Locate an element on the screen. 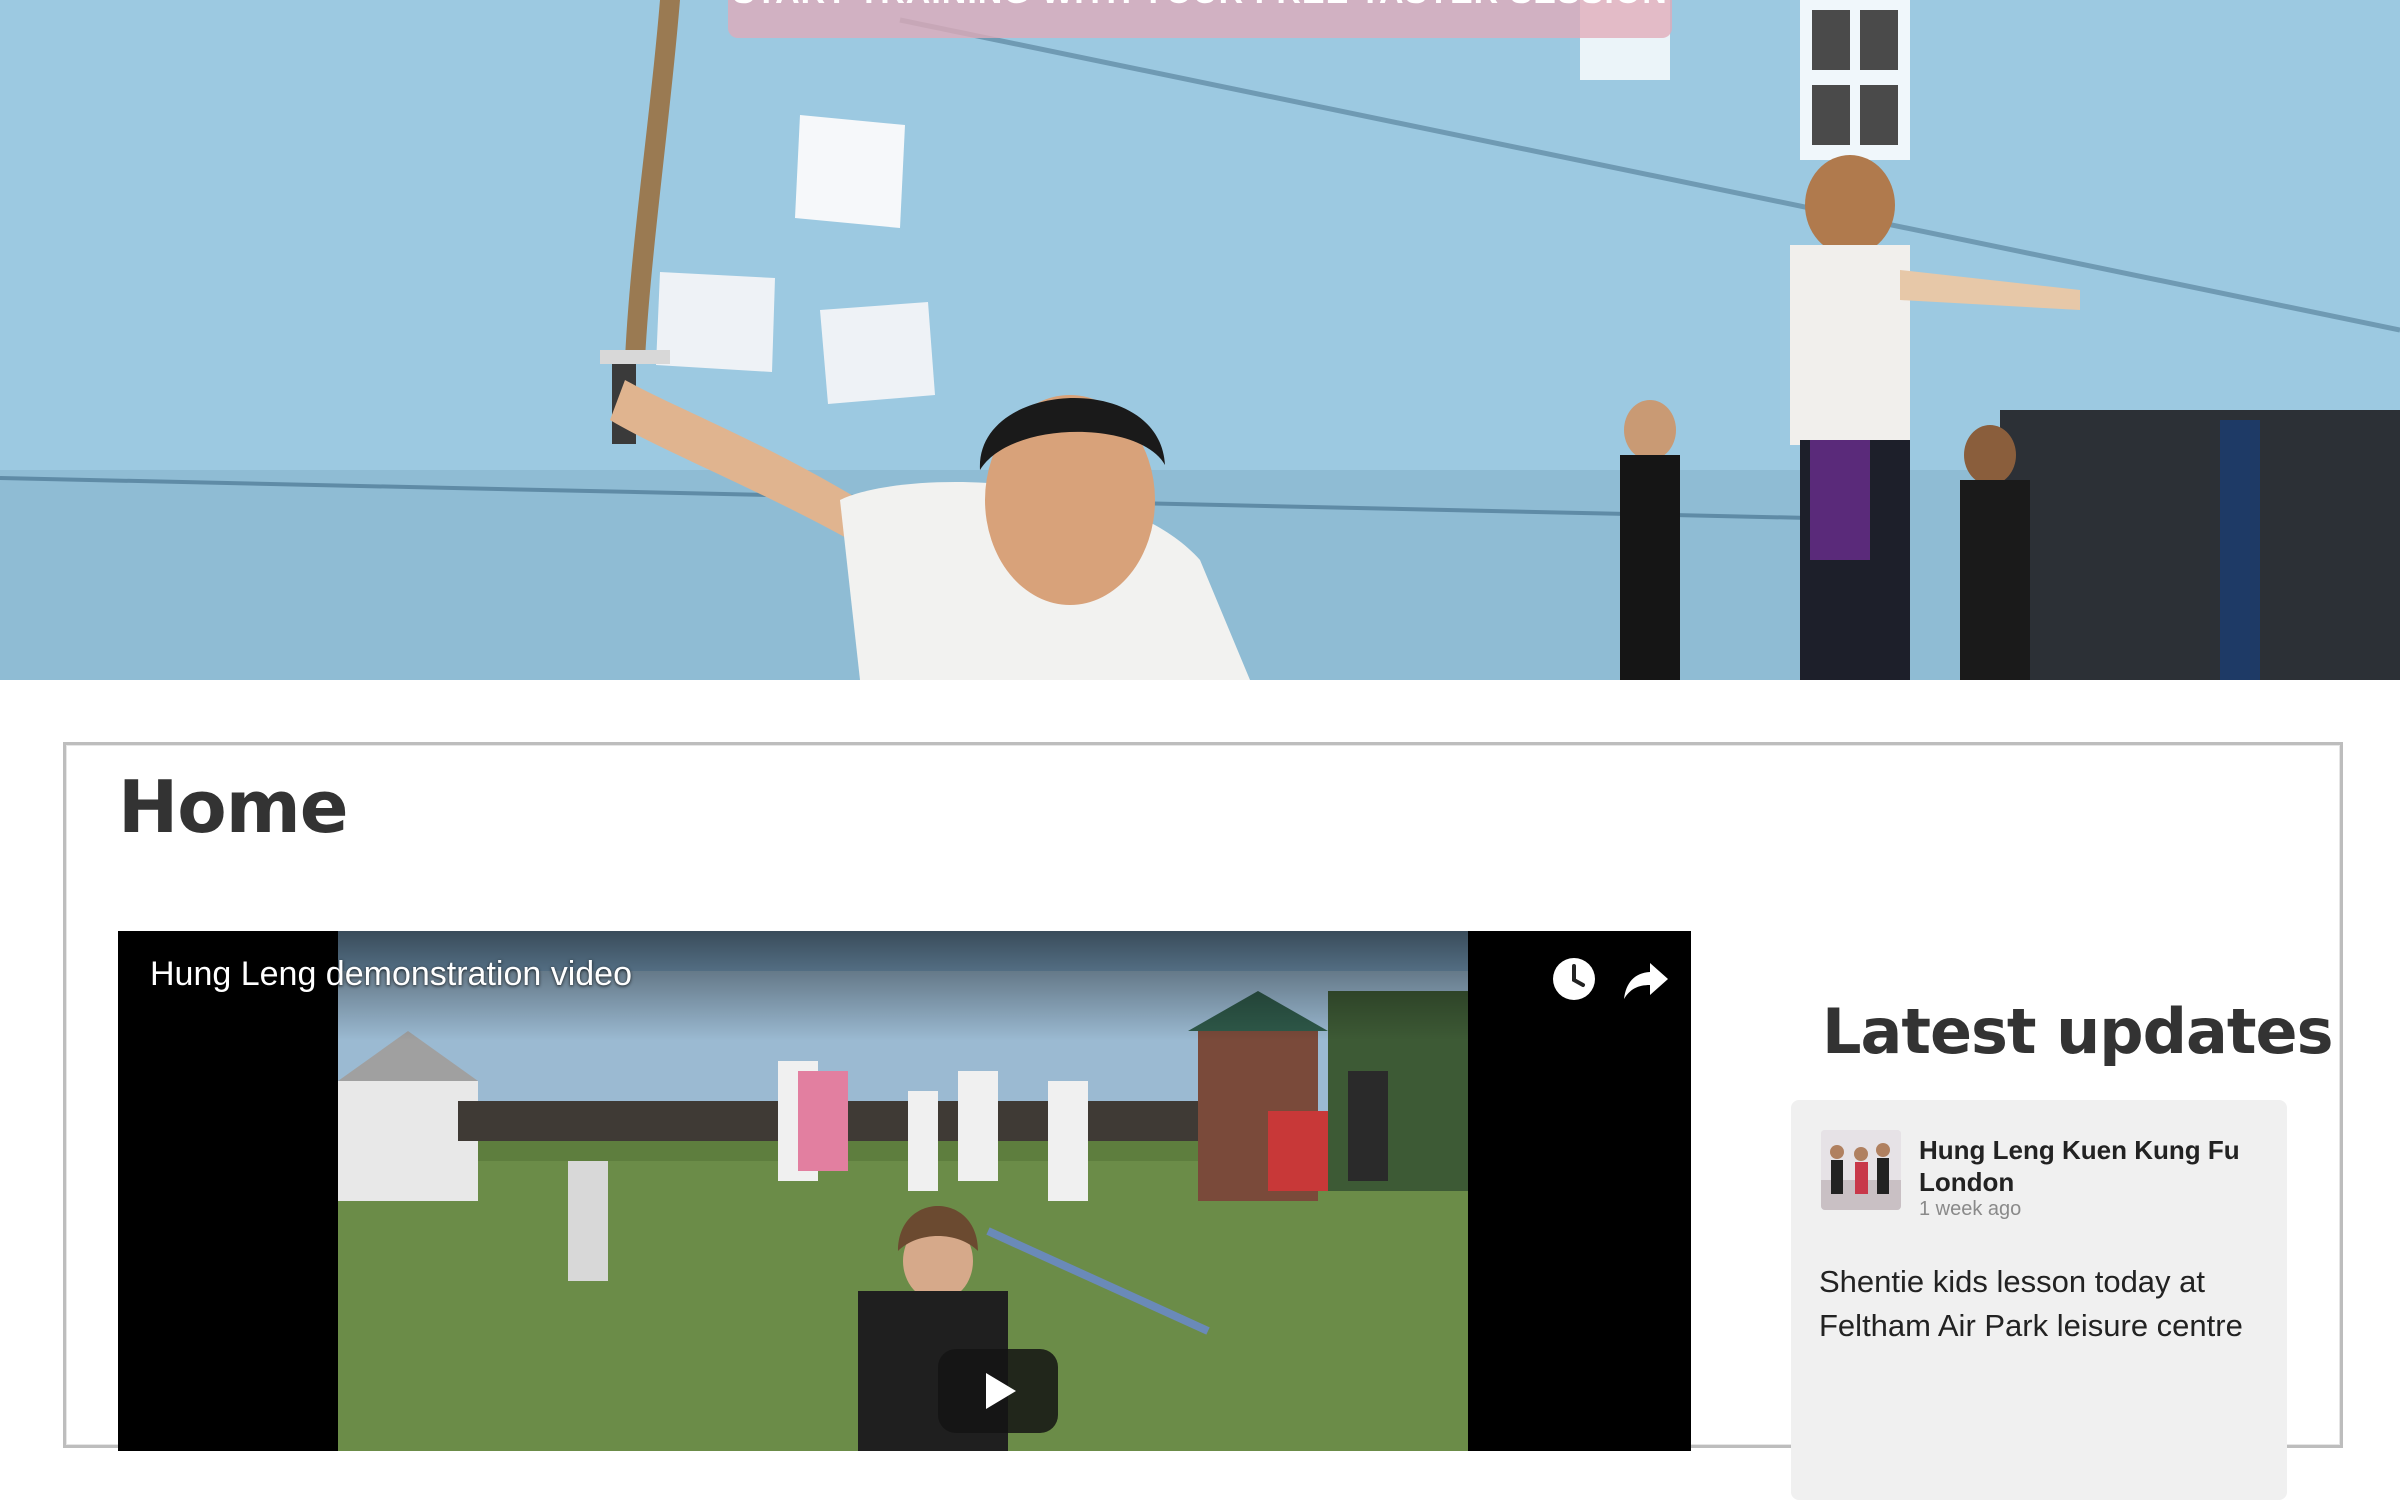  update-author-link: Hung Leng Kuen Kung Fu London is located at coordinates (2089, 1166).